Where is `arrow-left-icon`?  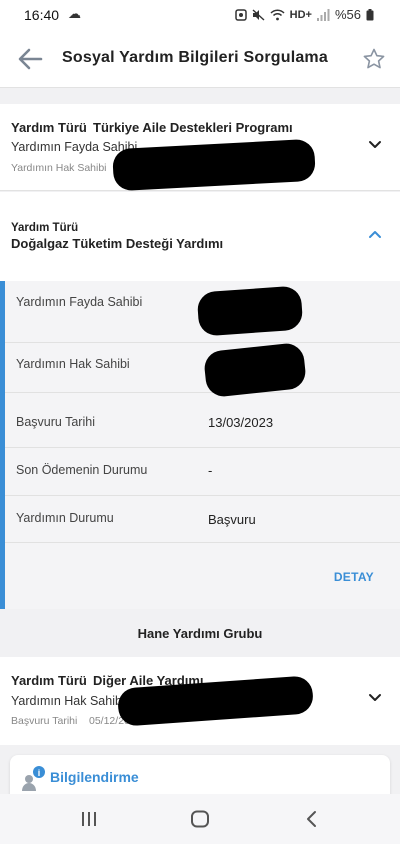 arrow-left-icon is located at coordinates (30, 59).